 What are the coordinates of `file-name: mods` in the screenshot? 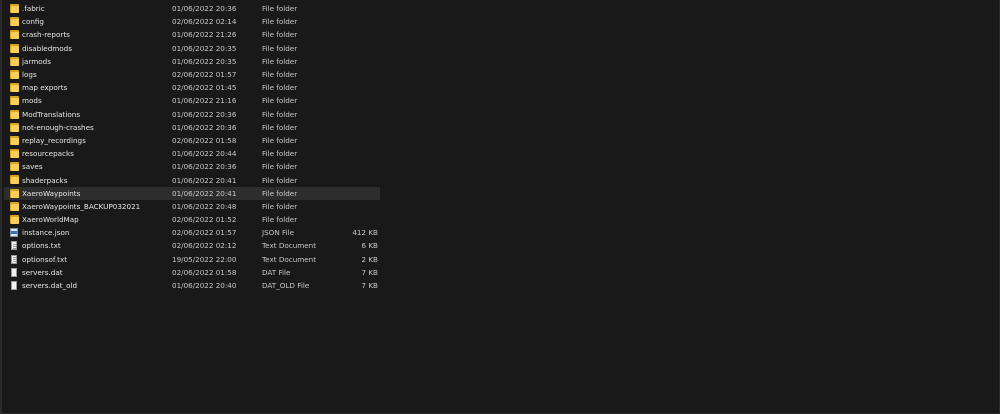 It's located at (32, 101).